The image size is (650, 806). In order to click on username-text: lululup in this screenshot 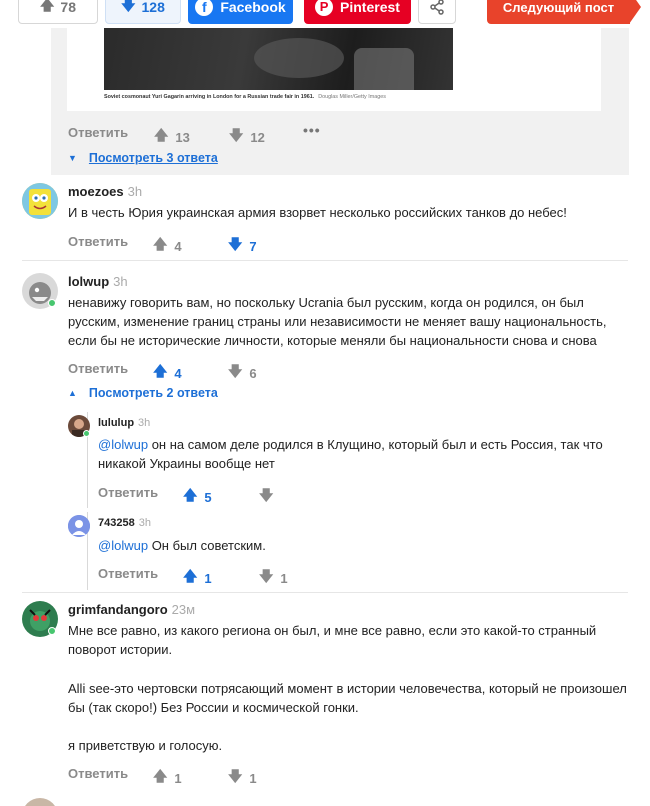, I will do `click(116, 423)`.